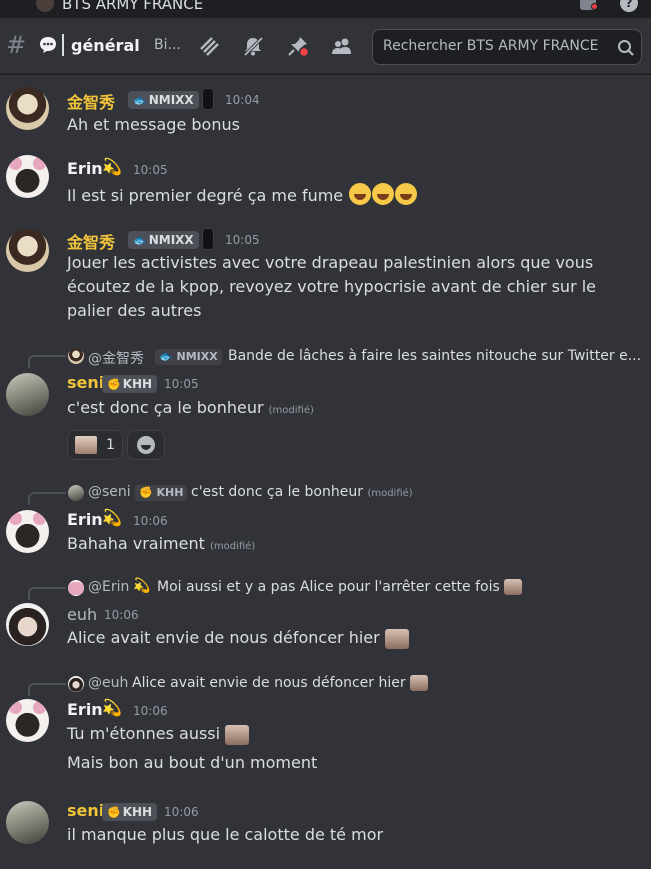  What do you see at coordinates (280, 683) in the screenshot?
I see `reply-preview-text: Alice avait envie de nous défoncer hier` at bounding box center [280, 683].